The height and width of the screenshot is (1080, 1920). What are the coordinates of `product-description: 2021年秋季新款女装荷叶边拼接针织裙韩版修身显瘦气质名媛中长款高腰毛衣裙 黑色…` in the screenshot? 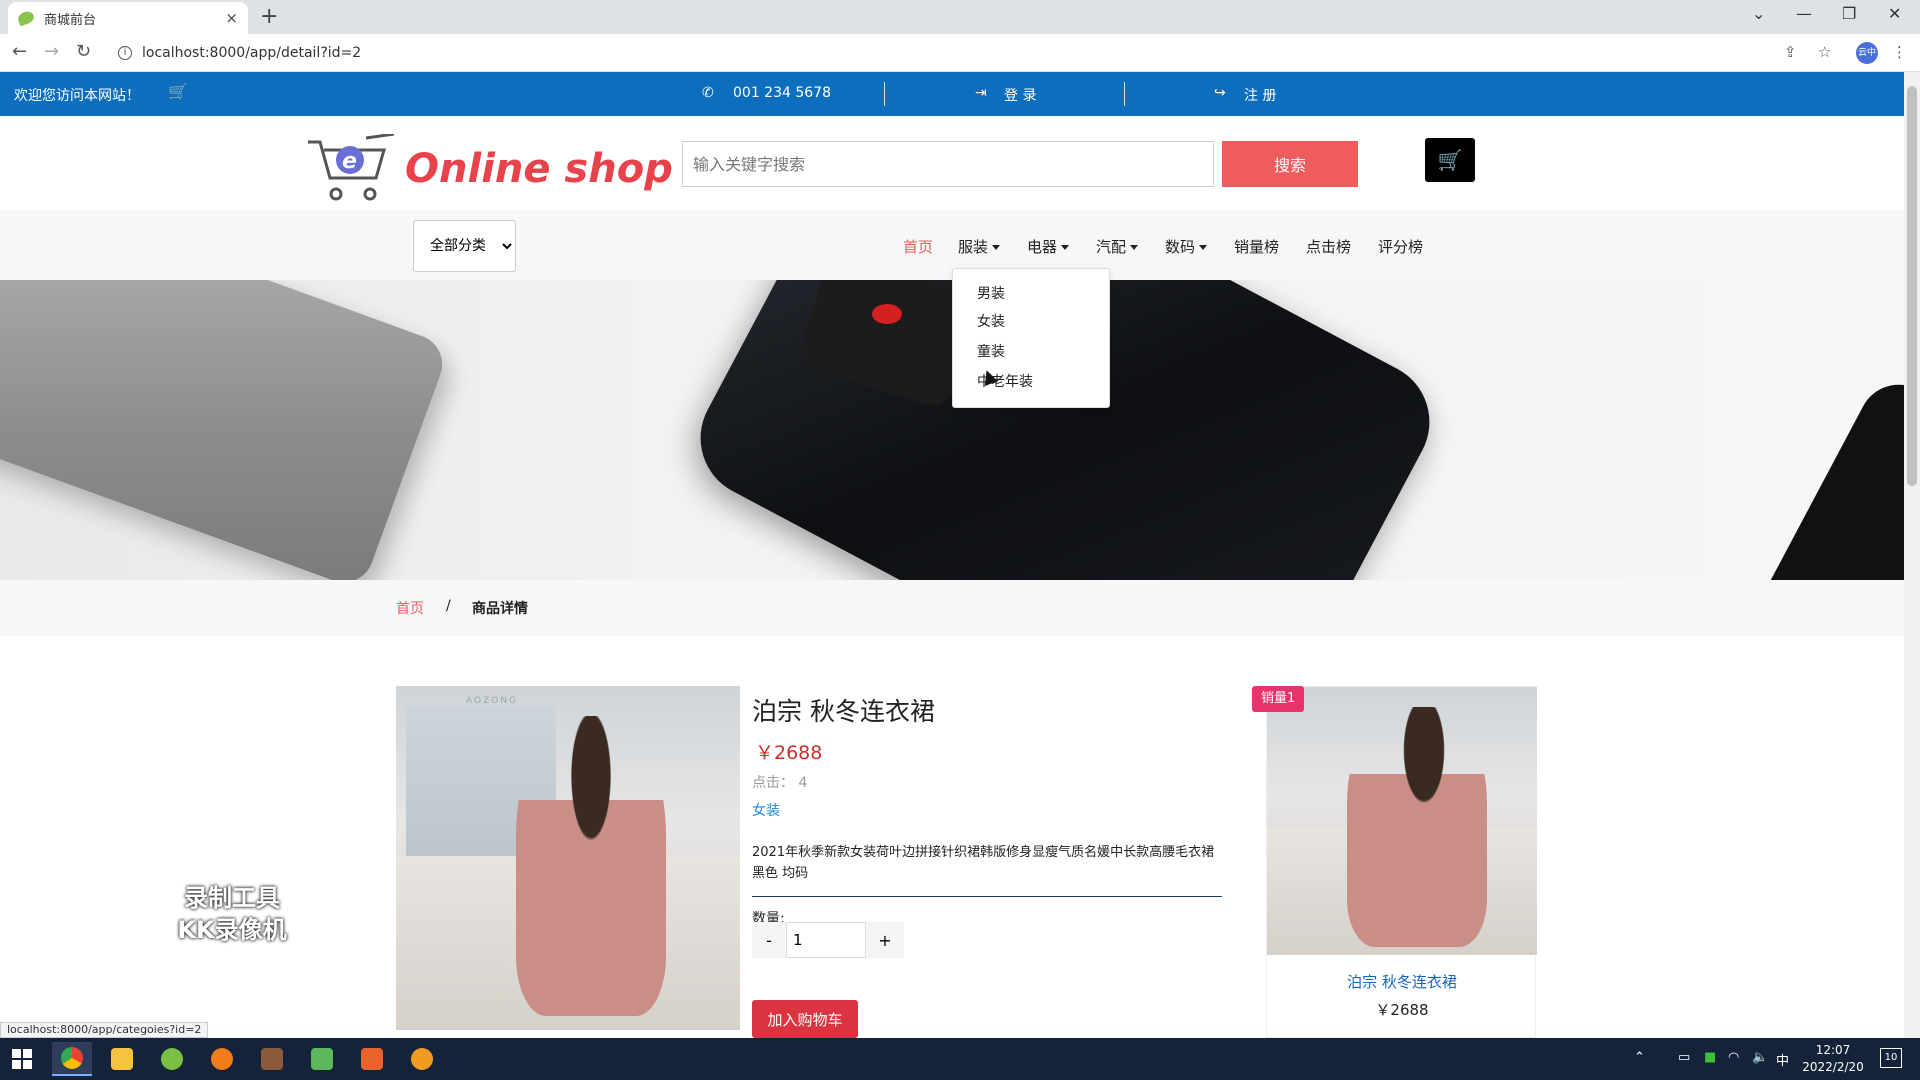 It's located at (983, 863).